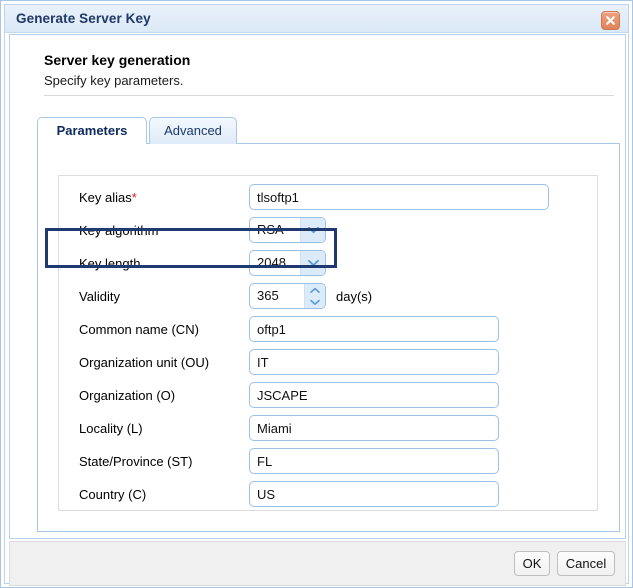 The image size is (633, 588). What do you see at coordinates (287, 263) in the screenshot?
I see `key-length-select: 2048` at bounding box center [287, 263].